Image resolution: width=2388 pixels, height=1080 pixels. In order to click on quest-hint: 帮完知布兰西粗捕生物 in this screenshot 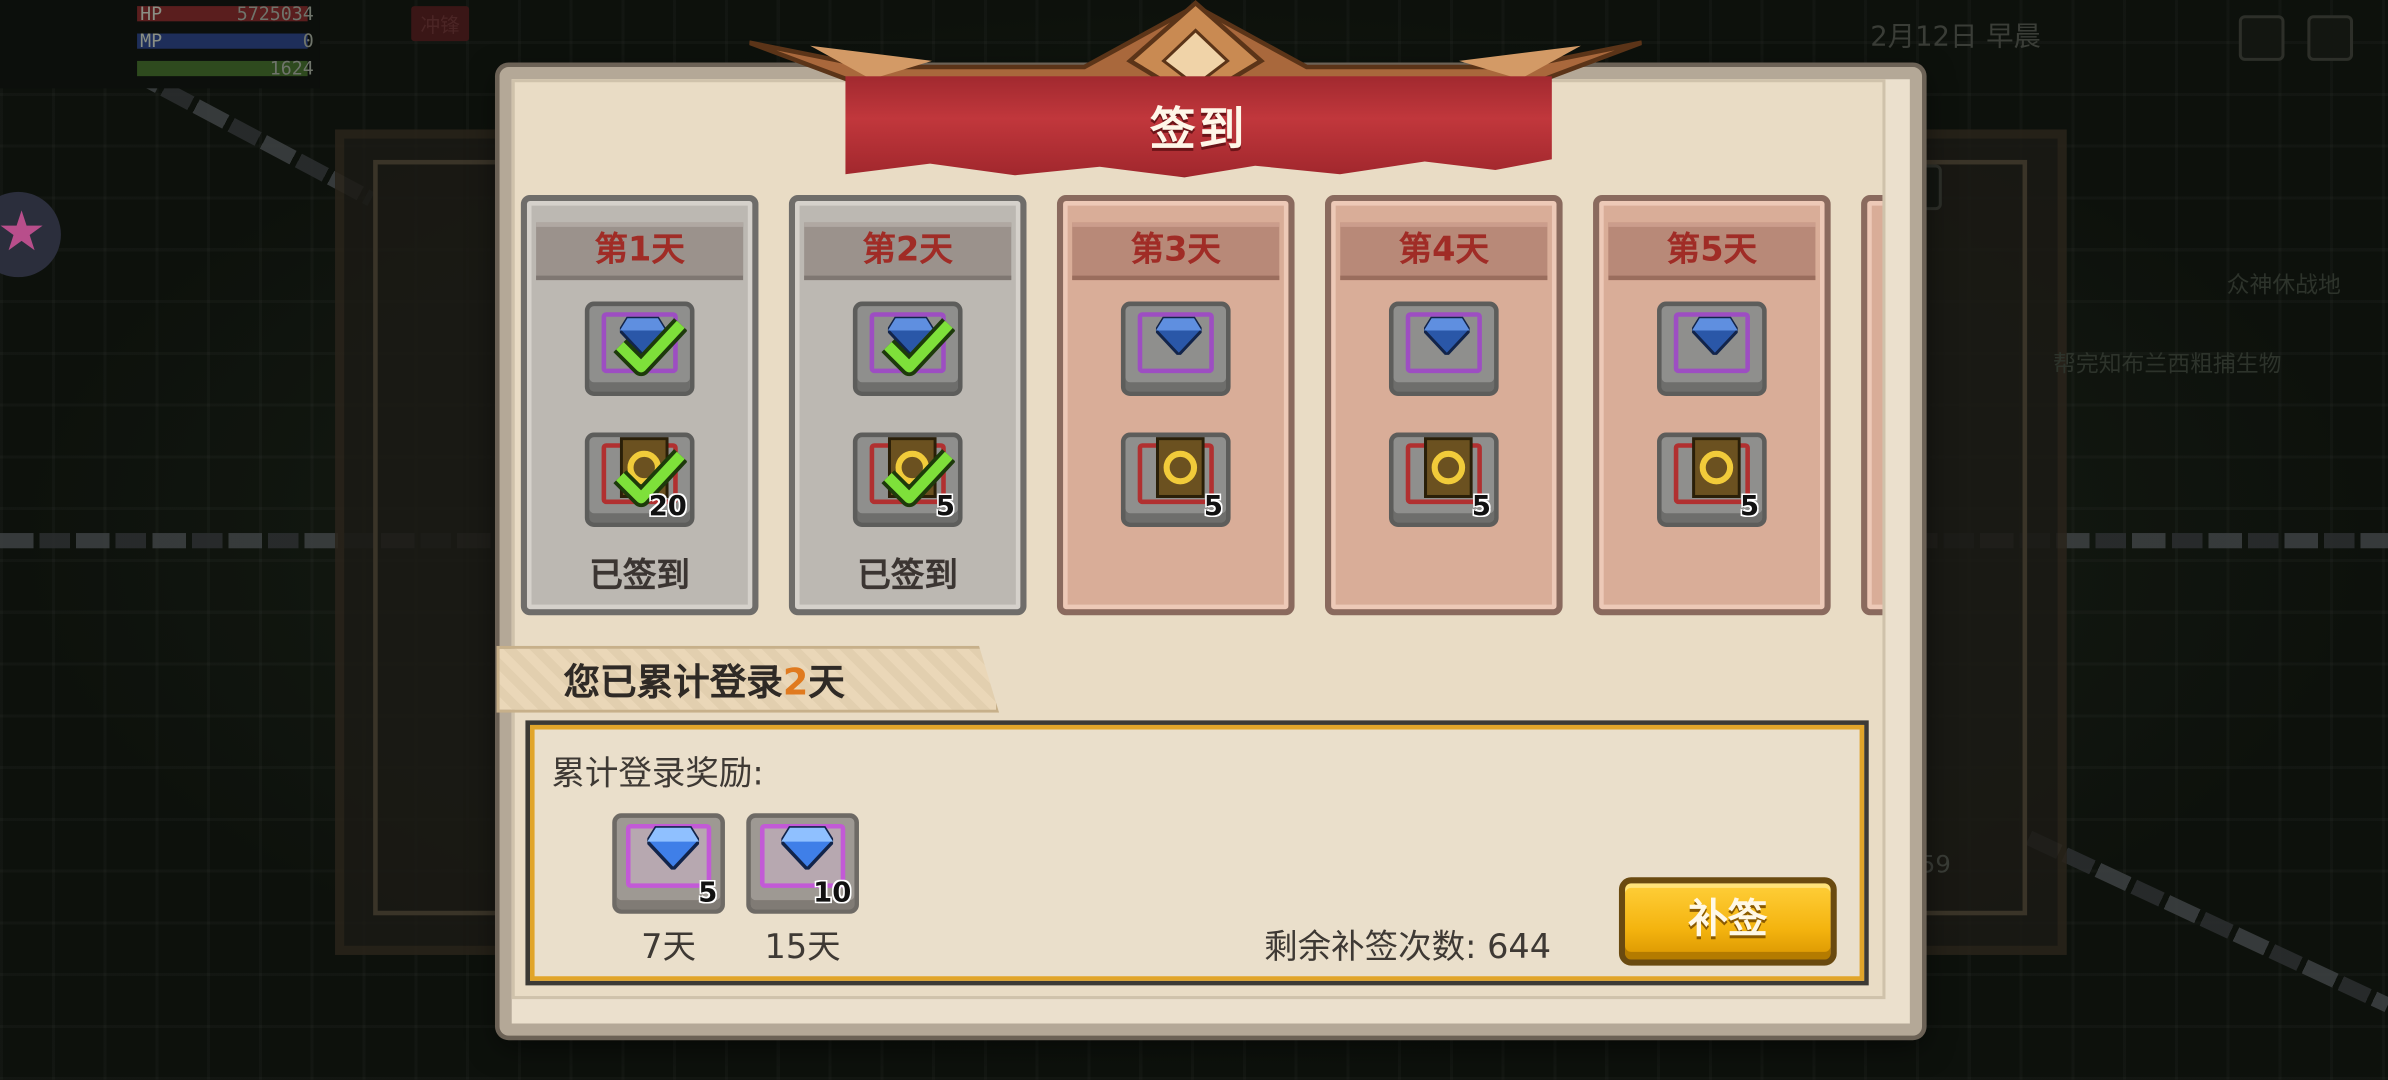, I will do `click(2167, 364)`.